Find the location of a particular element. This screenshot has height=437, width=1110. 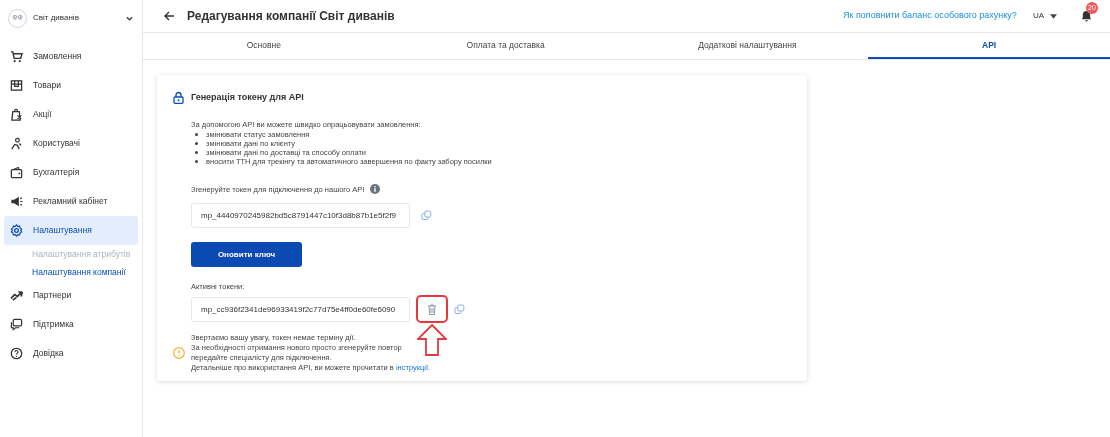

sidebar-item: Рекламний кабінет is located at coordinates (71, 201).